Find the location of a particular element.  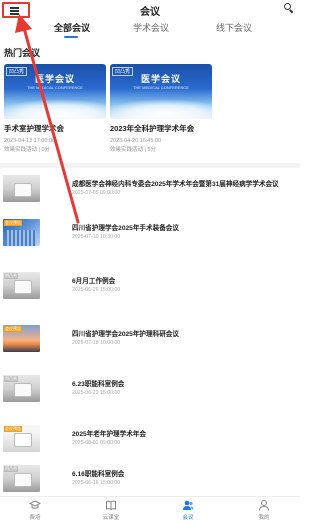

nav-item-cloud-class: 云课堂 is located at coordinates (111, 510).